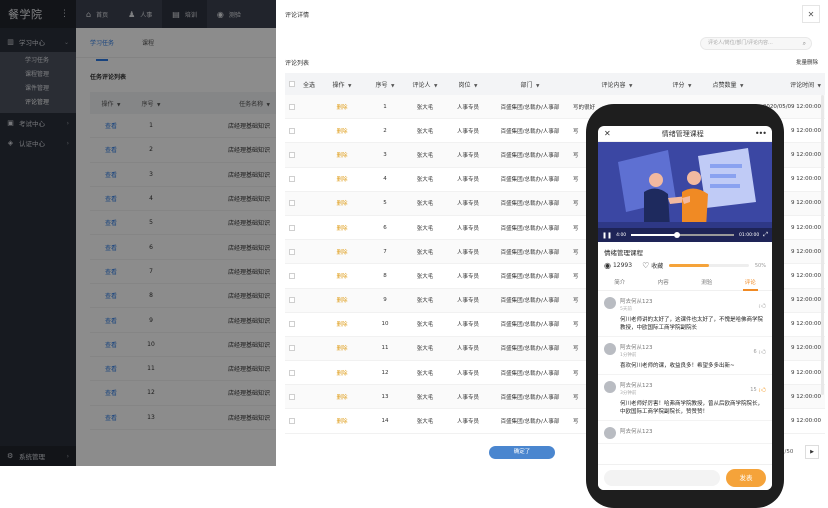 Image resolution: width=828 pixels, height=508 pixels. What do you see at coordinates (685, 356) in the screenshot?
I see `comment-item: 阿去何从123 1分钟前 喜欢何川老师的课，收益良多！希望多多出新~ 6 👍︎` at bounding box center [685, 356].